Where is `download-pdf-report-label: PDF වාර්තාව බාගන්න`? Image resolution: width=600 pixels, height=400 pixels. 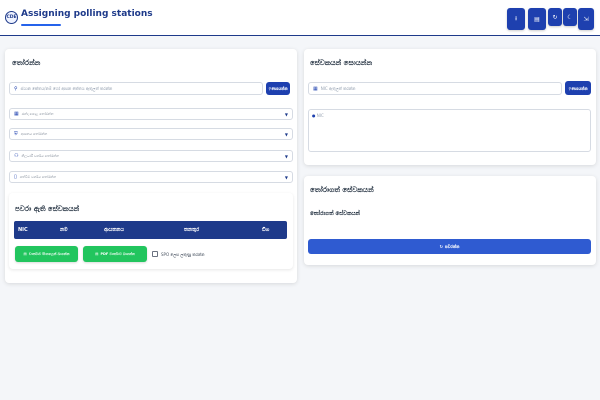 download-pdf-report-label: PDF වාර්තාව බාගන්න is located at coordinates (117, 254).